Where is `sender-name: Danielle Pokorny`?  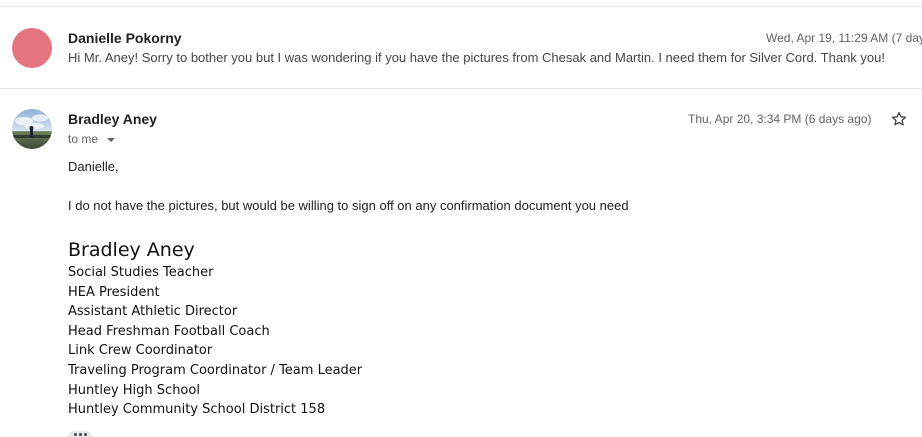 sender-name: Danielle Pokorny is located at coordinates (125, 38).